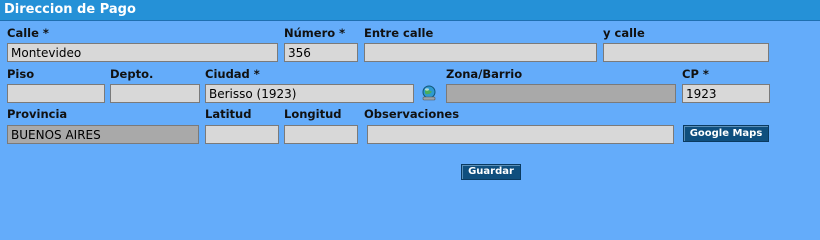  What do you see at coordinates (228, 114) in the screenshot?
I see `latitud-label: Latitud` at bounding box center [228, 114].